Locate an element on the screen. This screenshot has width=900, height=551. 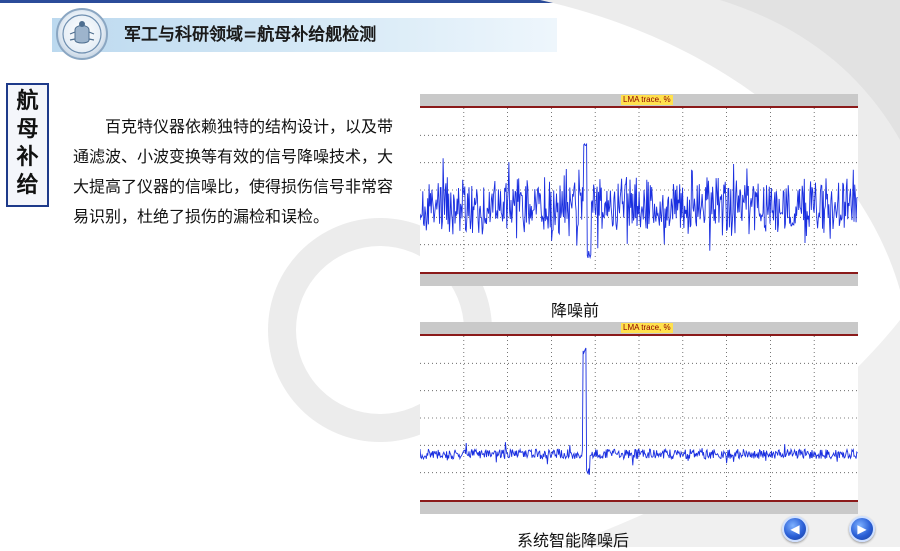
side-tag-char: 航 is located at coordinates (27, 101).